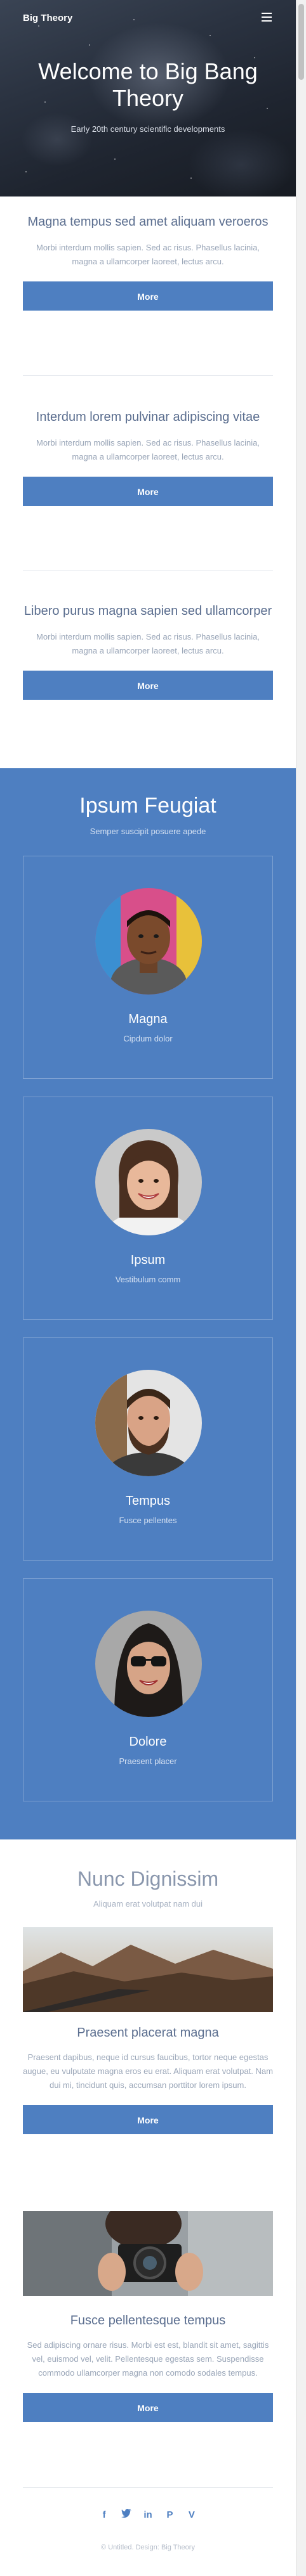 Image resolution: width=306 pixels, height=2576 pixels. I want to click on hamburger-menu-icon, so click(267, 17).